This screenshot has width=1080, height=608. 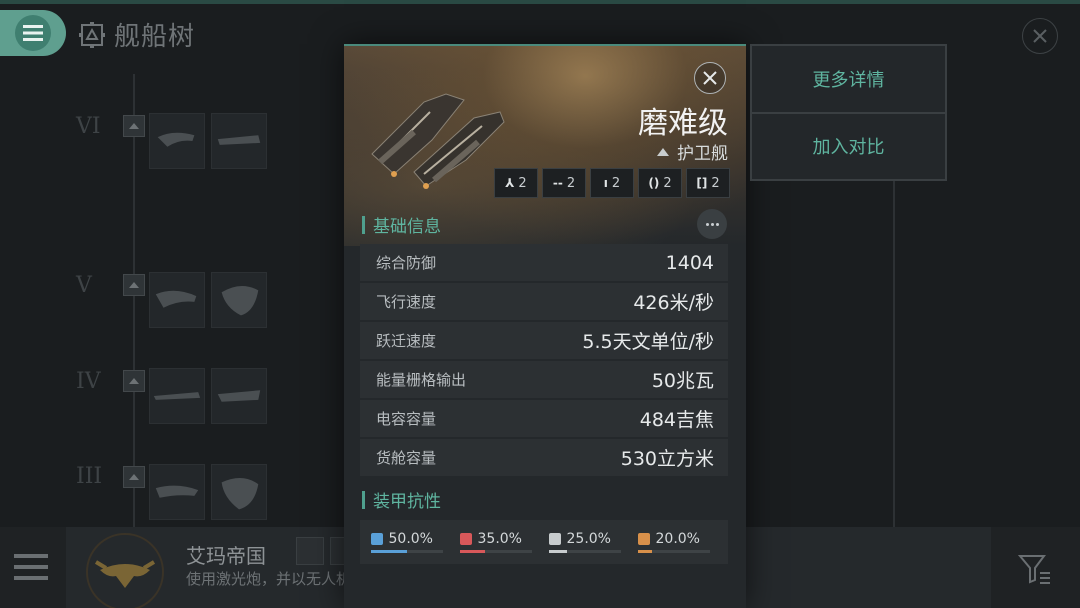 What do you see at coordinates (540, 2) in the screenshot?
I see `top-accent-line` at bounding box center [540, 2].